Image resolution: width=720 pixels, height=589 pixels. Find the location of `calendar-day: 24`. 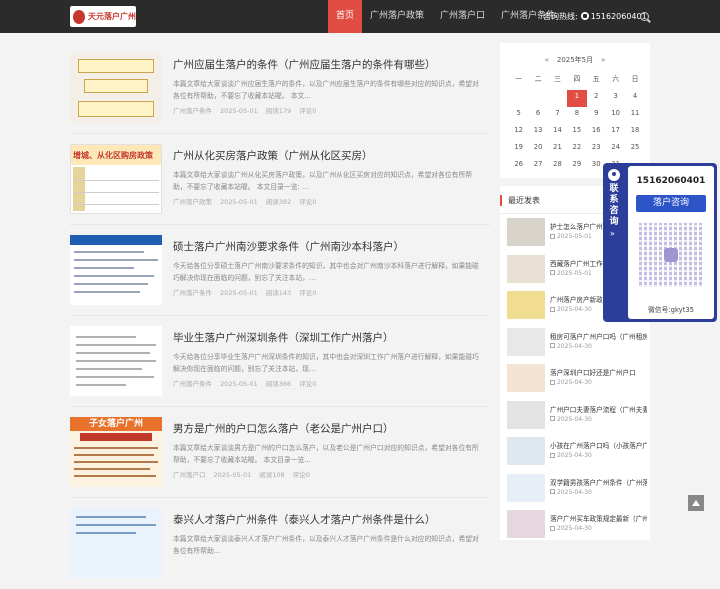

calendar-day: 24 is located at coordinates (615, 149).